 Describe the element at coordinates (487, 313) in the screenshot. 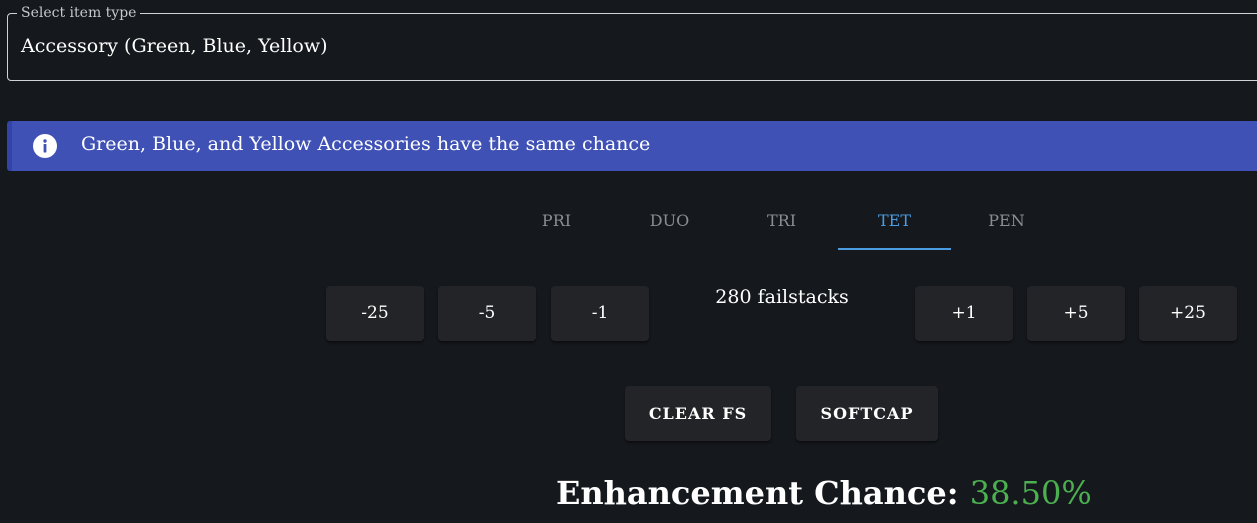

I see `minus-5-button: -5` at that location.